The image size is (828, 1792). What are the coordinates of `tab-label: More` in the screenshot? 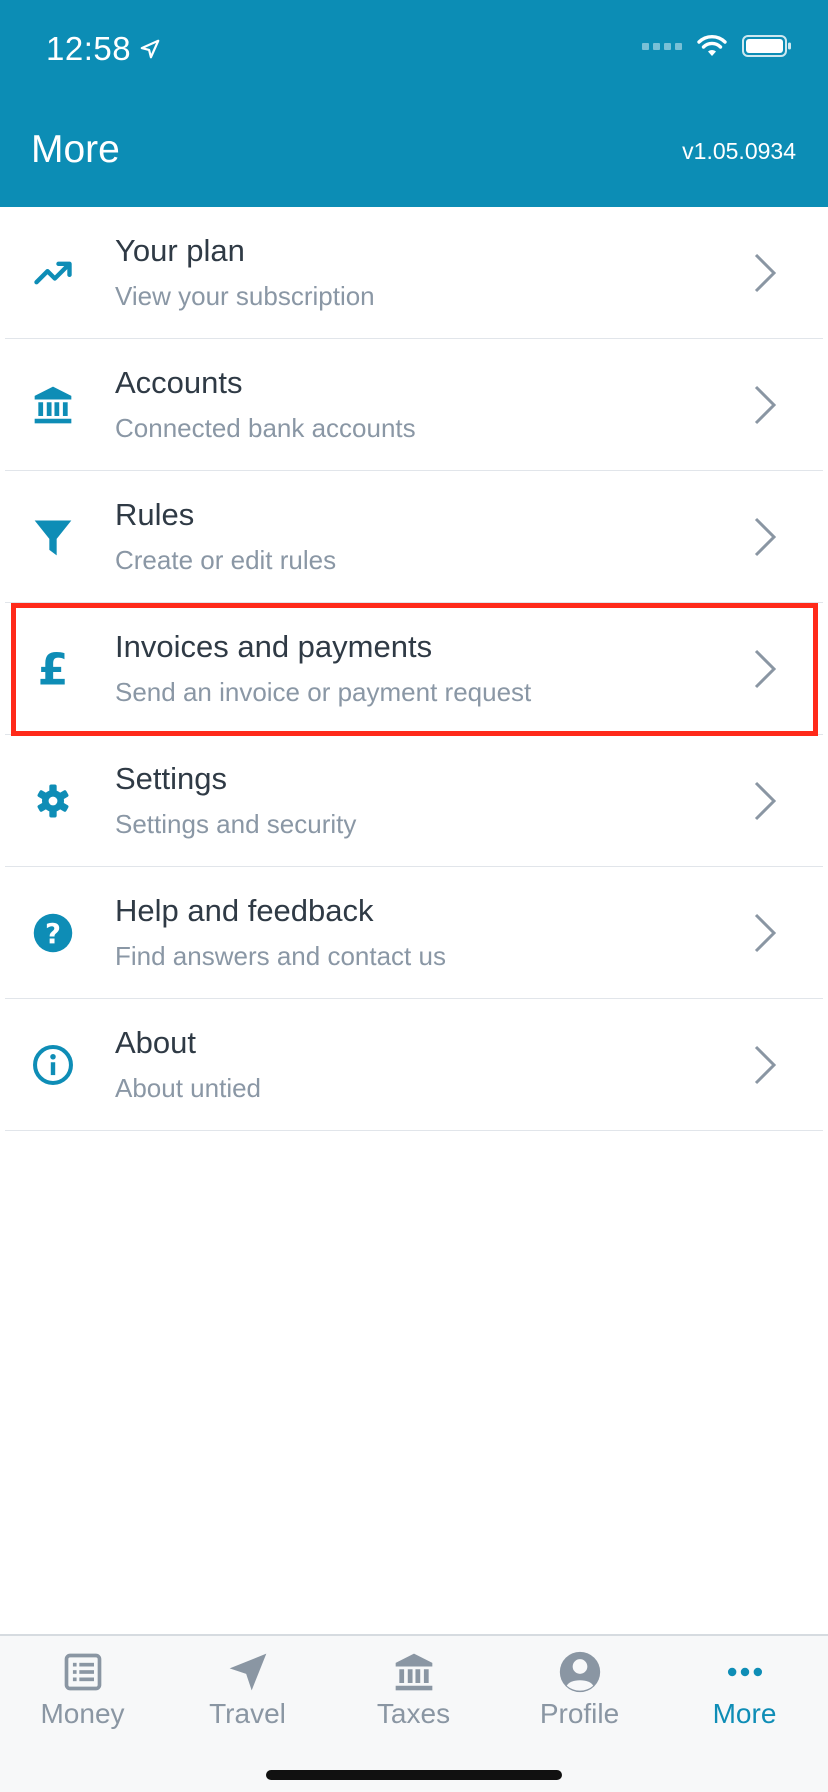 It's located at (744, 1713).